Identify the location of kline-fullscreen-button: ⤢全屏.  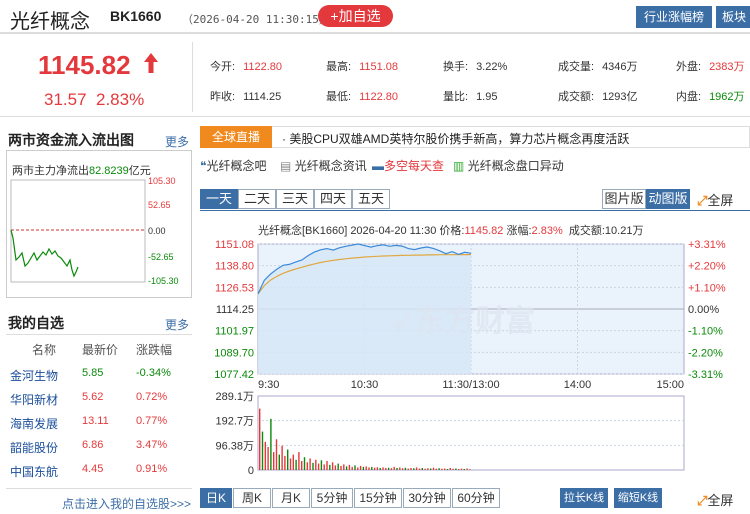
(715, 499).